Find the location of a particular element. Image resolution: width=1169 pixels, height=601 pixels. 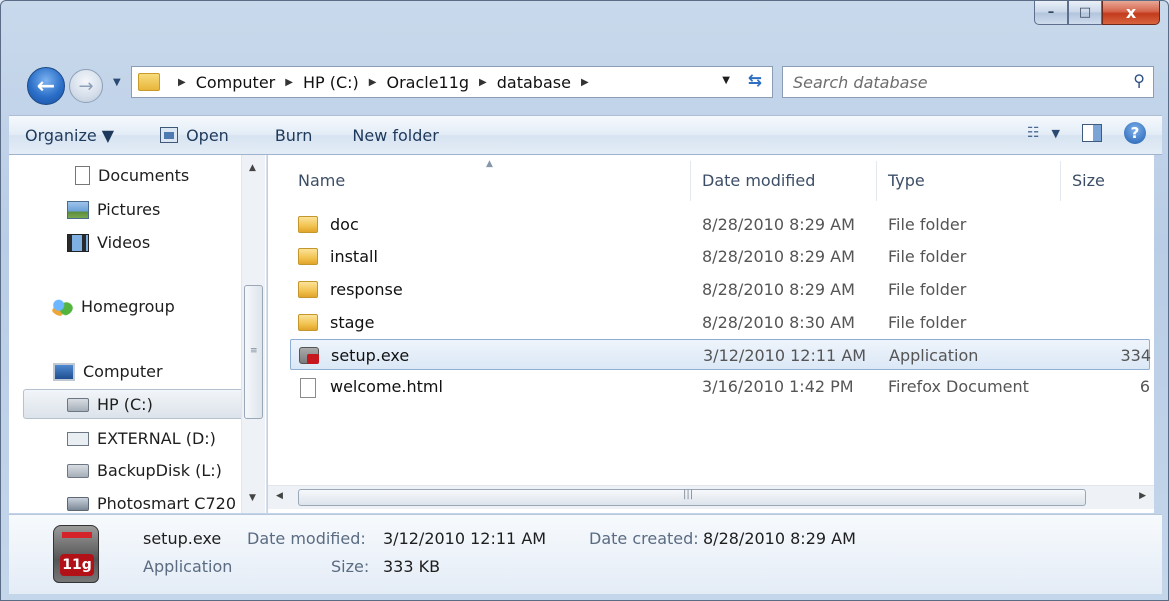

nav-item-hp-c: HP (C:) is located at coordinates (110, 404).